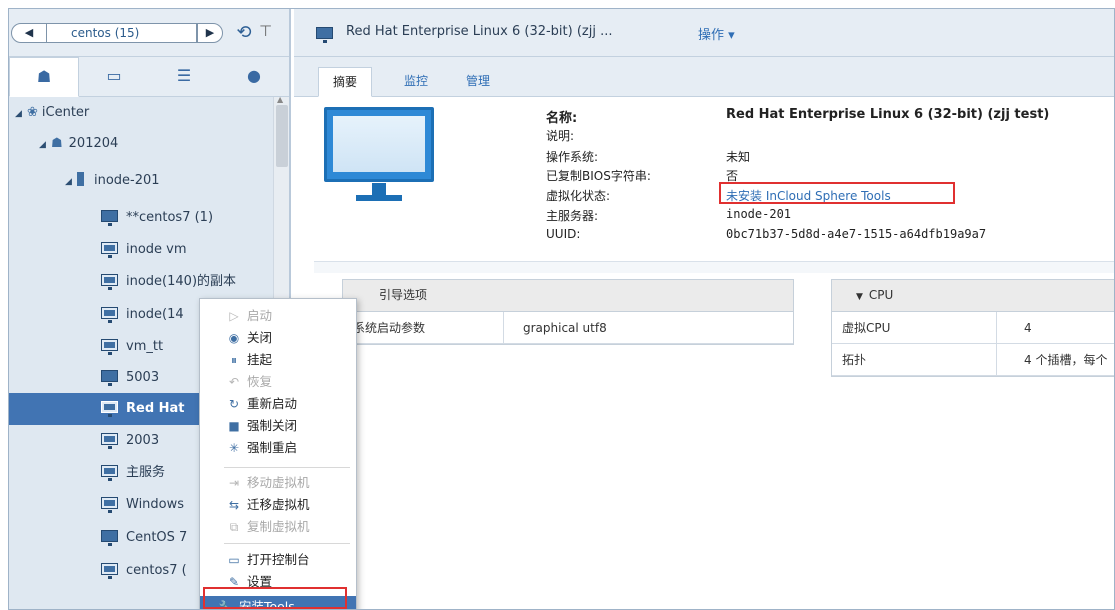 Image resolution: width=1115 pixels, height=610 pixels. I want to click on hosts-clusters-tab-icon: ☗, so click(44, 77).